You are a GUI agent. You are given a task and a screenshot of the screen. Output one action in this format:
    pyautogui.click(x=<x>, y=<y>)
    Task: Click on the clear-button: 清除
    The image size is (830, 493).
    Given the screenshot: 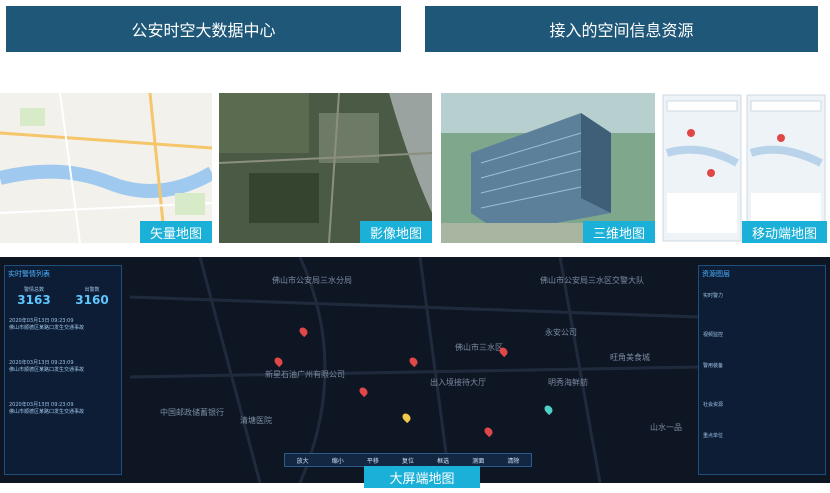 What is the action you would take?
    pyautogui.click(x=513, y=460)
    